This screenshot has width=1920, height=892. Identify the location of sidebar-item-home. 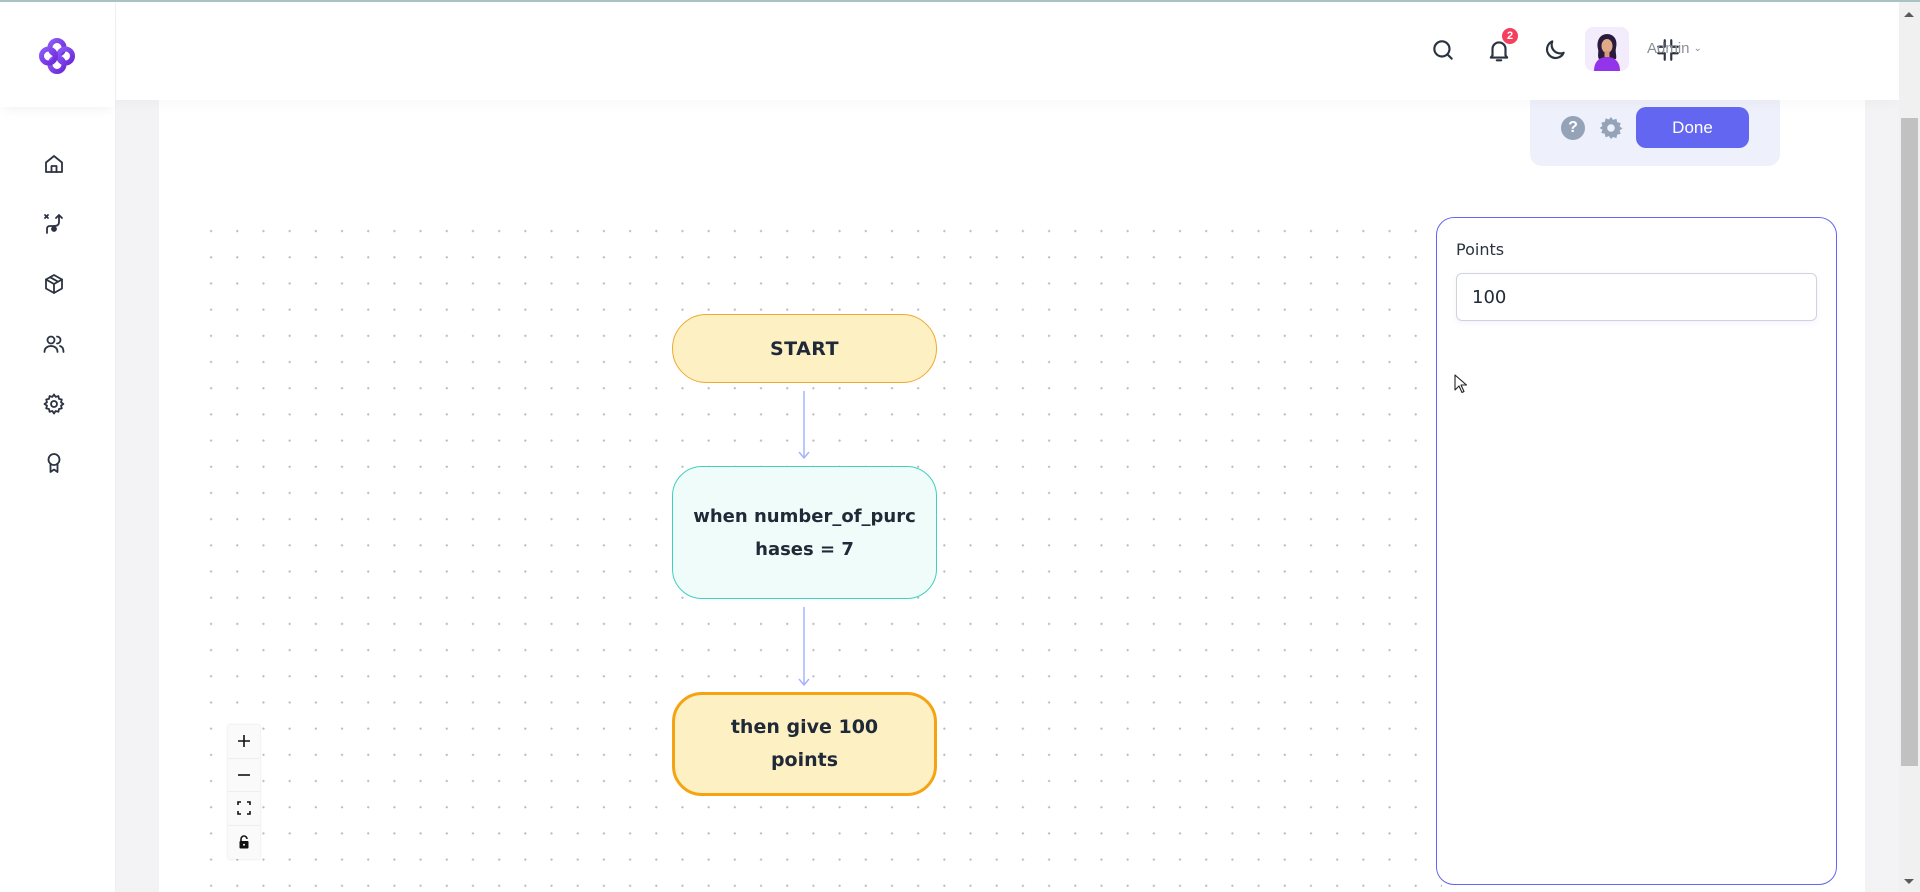
(54, 164).